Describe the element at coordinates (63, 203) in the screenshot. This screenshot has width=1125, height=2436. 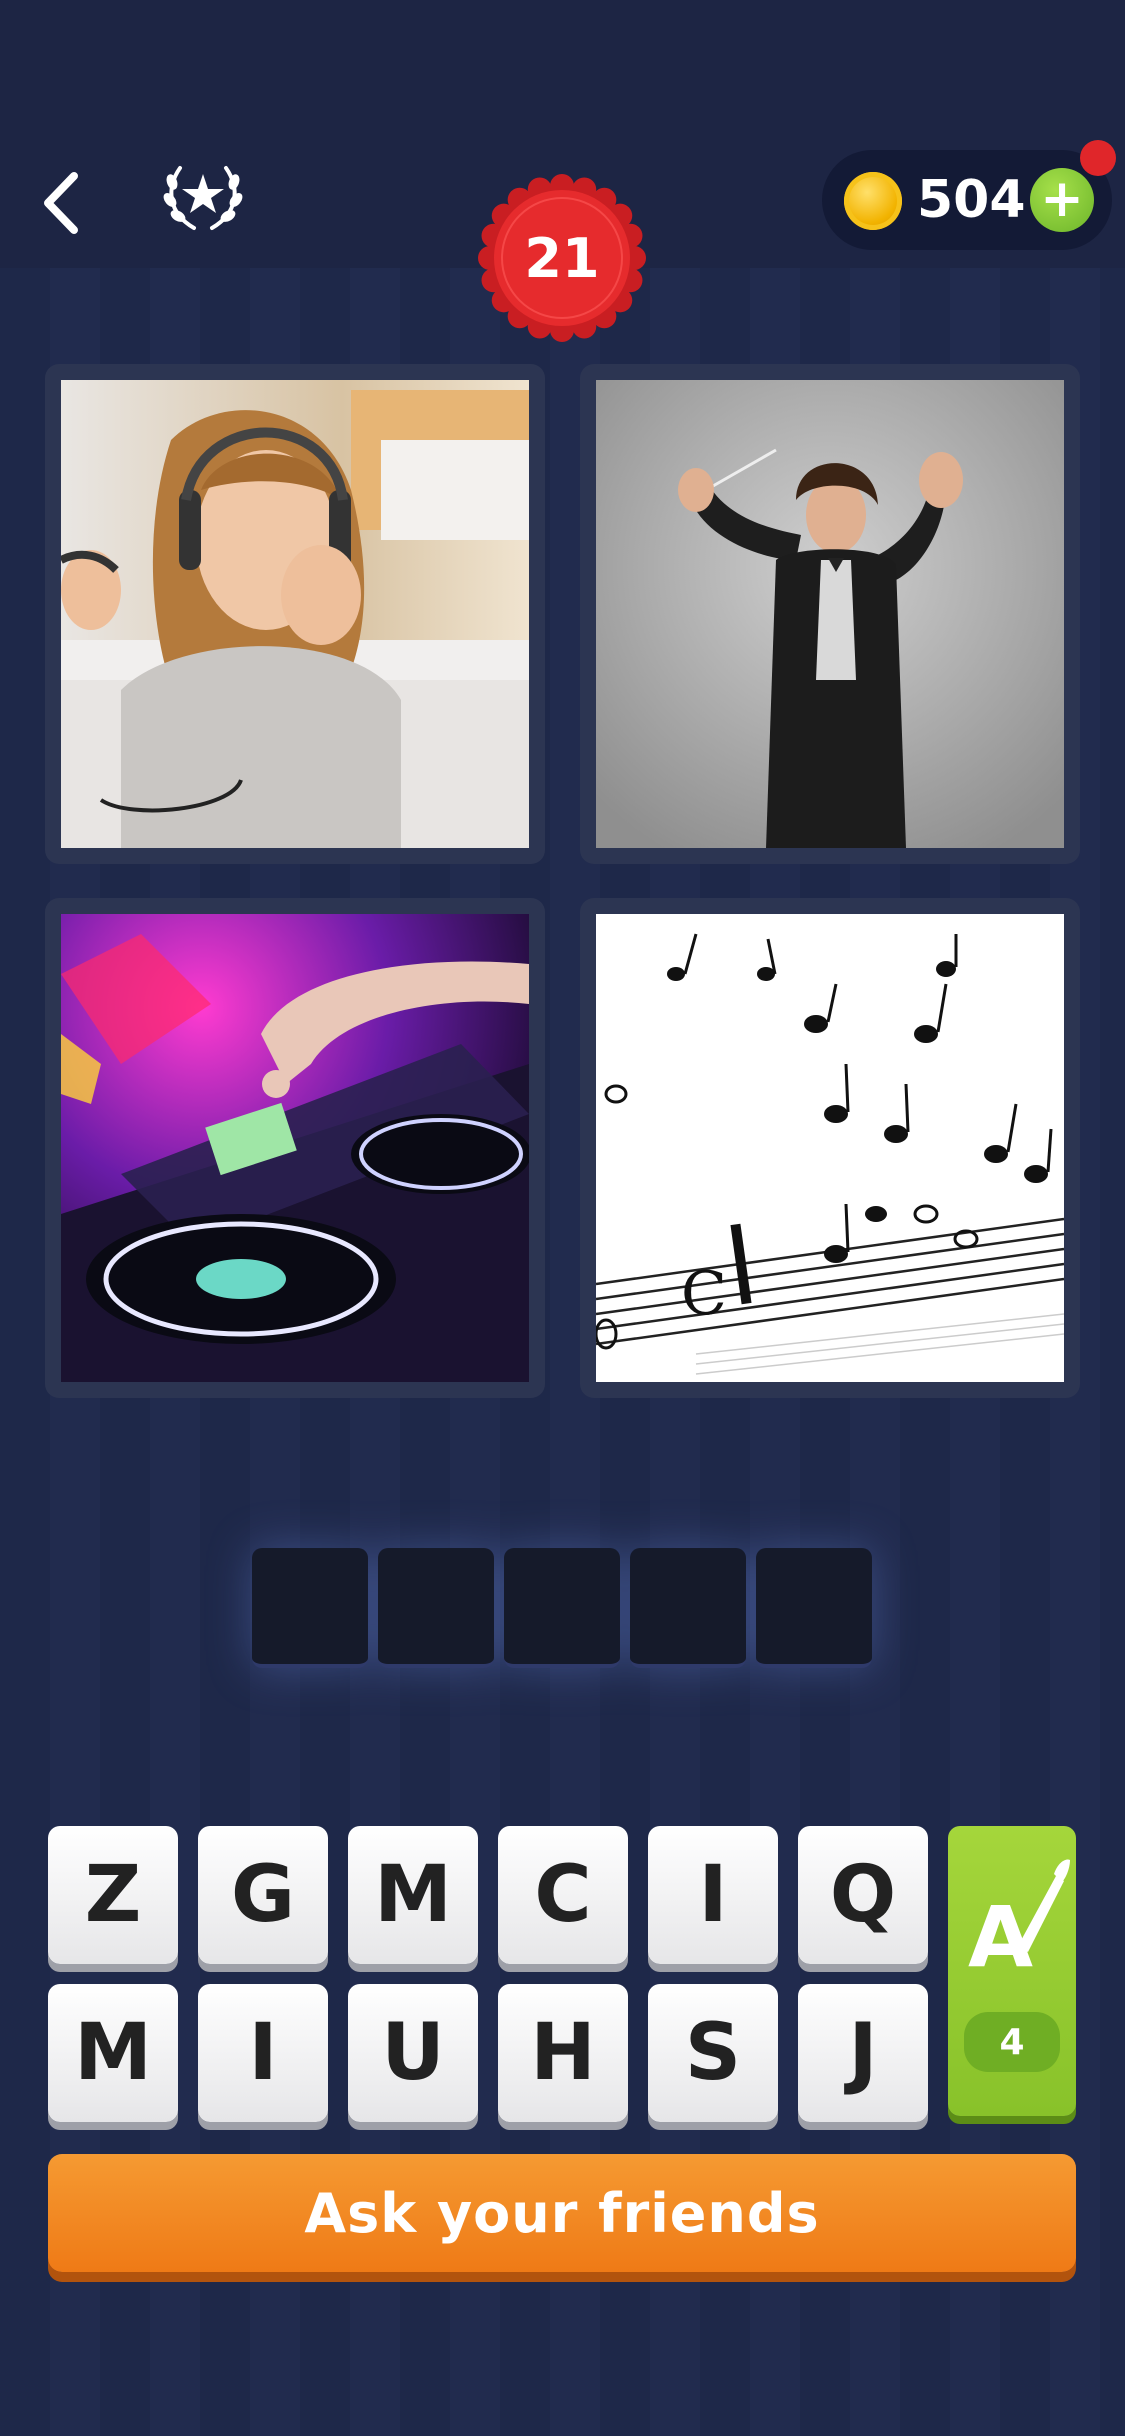
I see `back-chevron-icon` at that location.